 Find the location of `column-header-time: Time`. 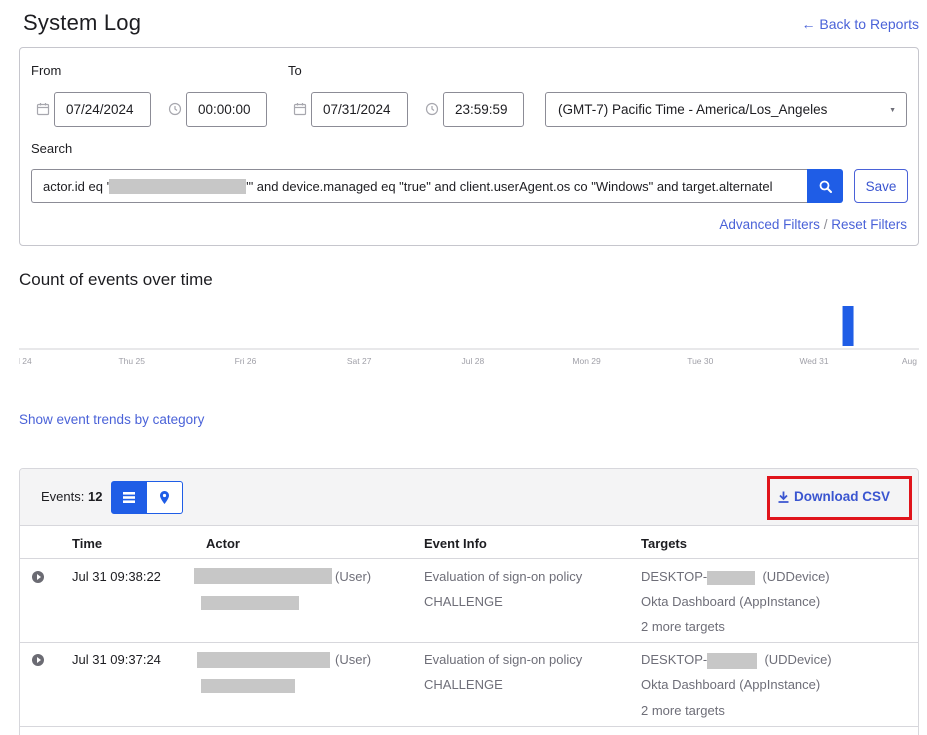

column-header-time: Time is located at coordinates (87, 543).